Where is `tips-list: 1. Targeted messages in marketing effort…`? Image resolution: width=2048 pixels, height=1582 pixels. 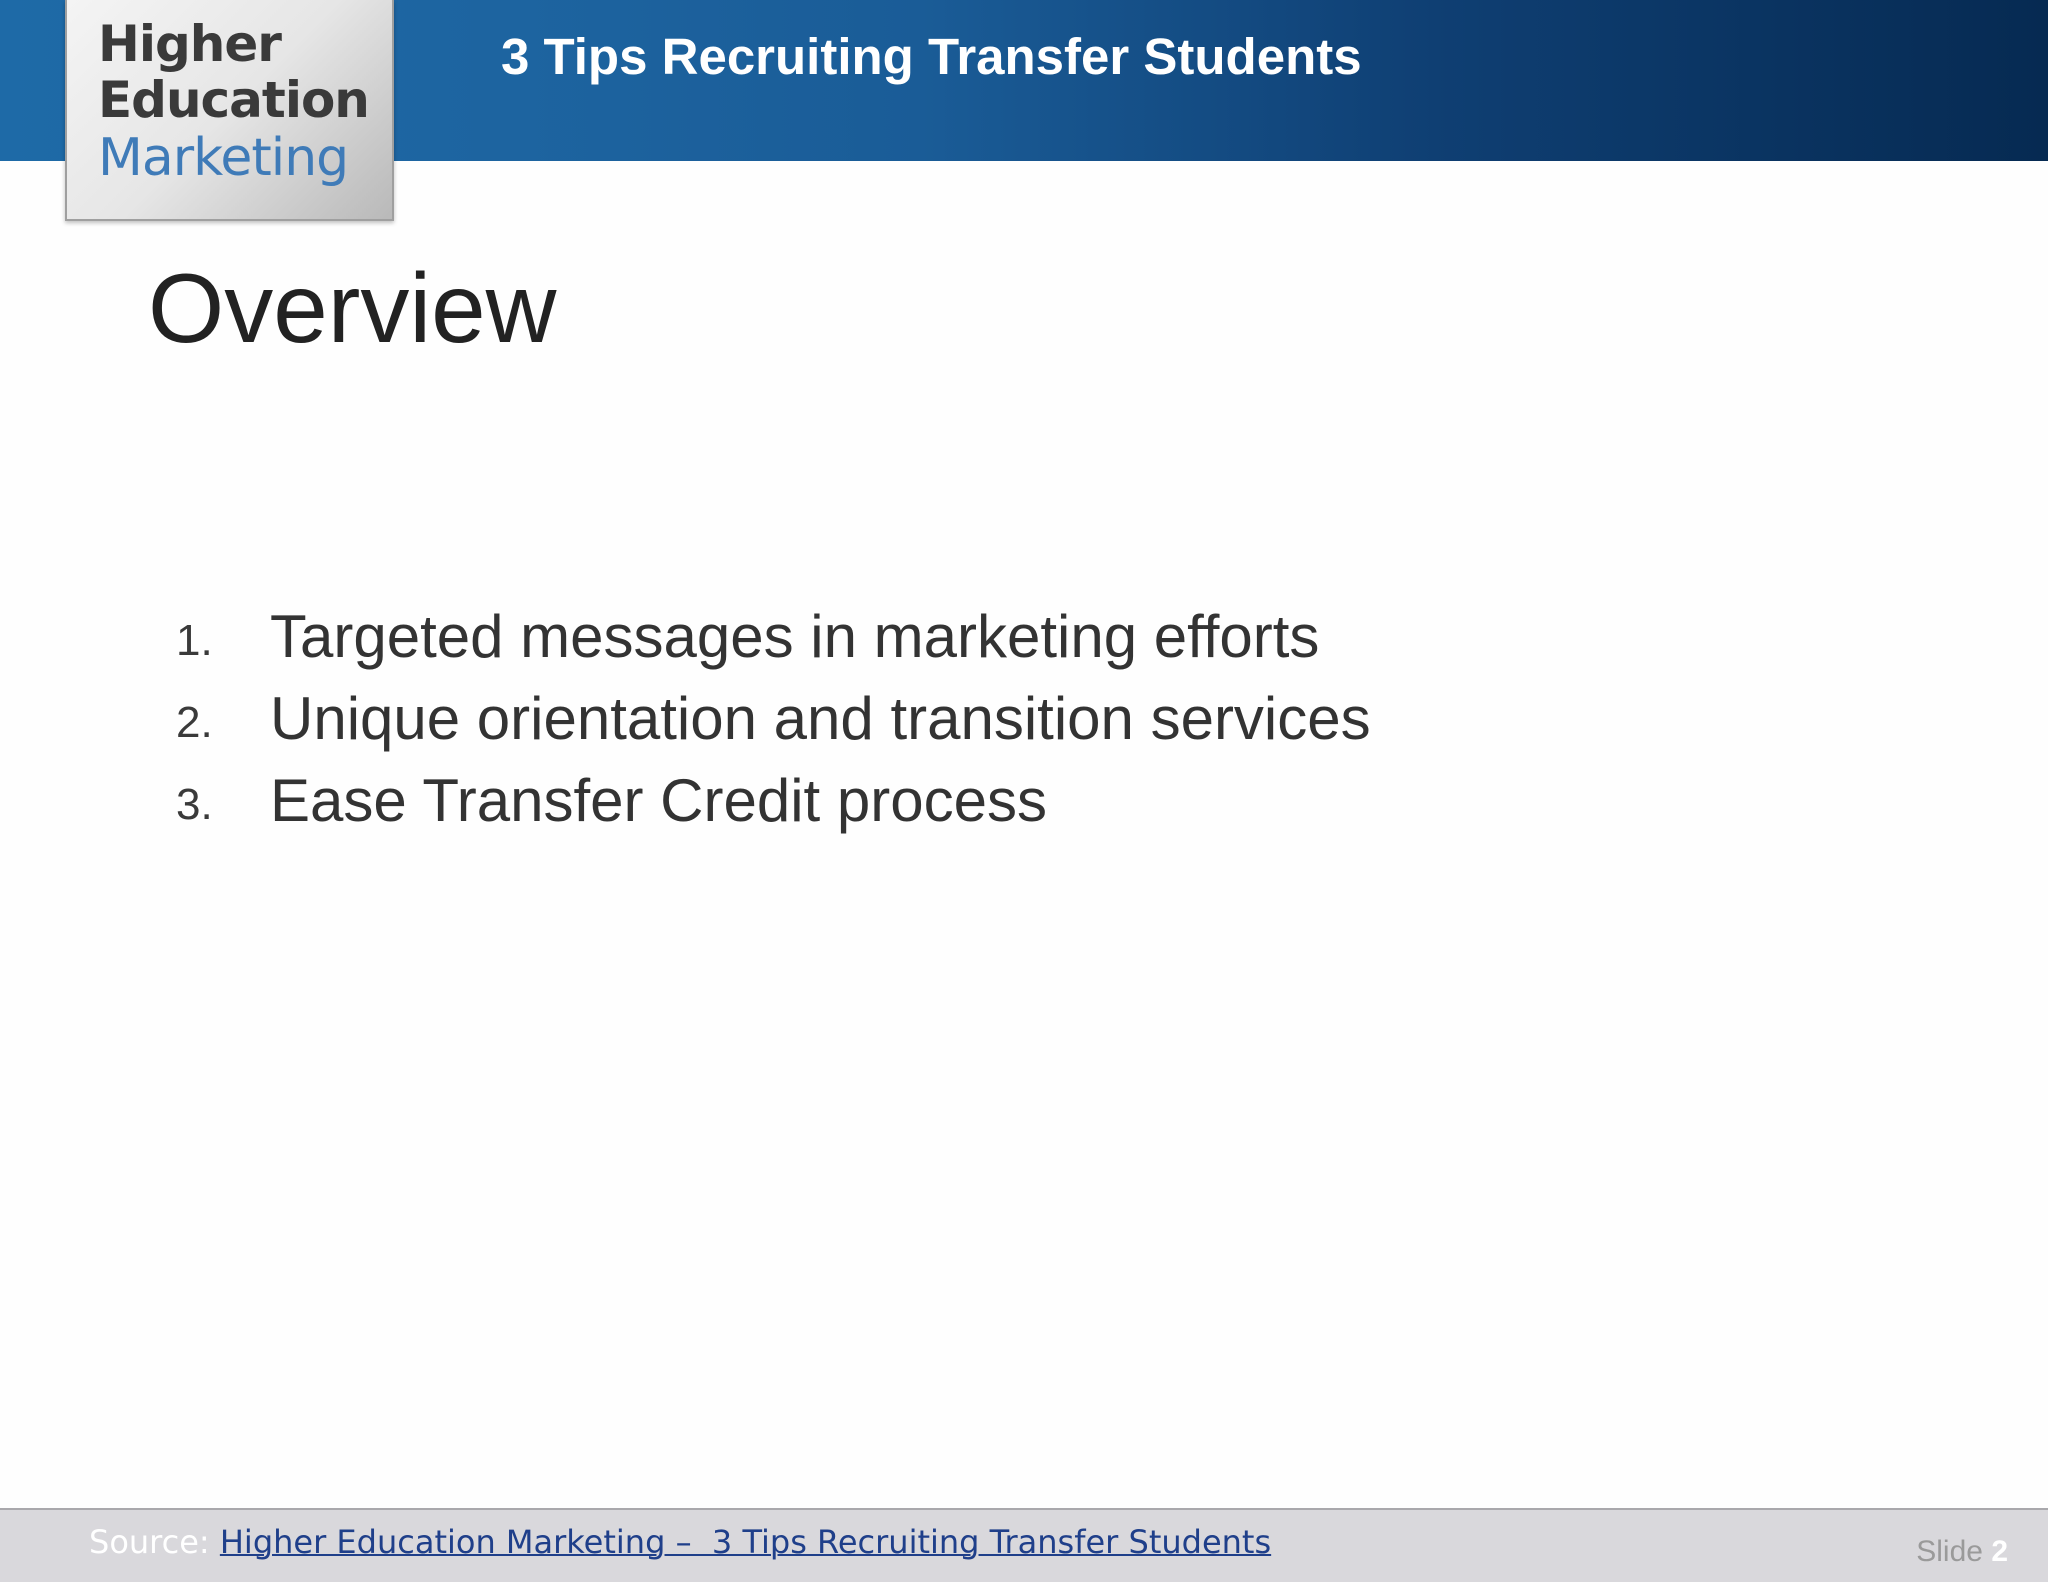 tips-list: 1. Targeted messages in marketing effort… is located at coordinates (926, 719).